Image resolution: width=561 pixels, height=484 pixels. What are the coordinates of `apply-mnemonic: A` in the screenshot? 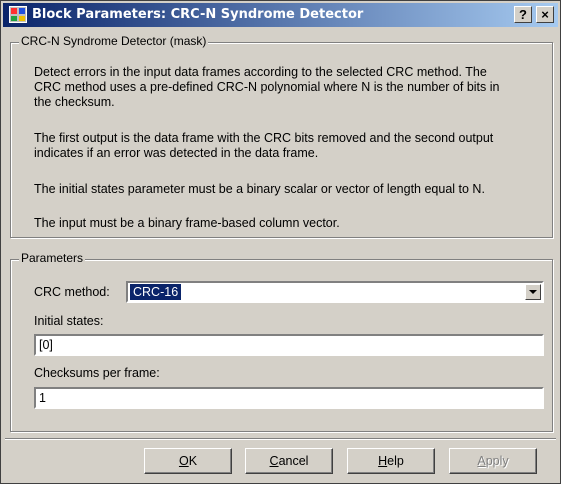 It's located at (481, 461).